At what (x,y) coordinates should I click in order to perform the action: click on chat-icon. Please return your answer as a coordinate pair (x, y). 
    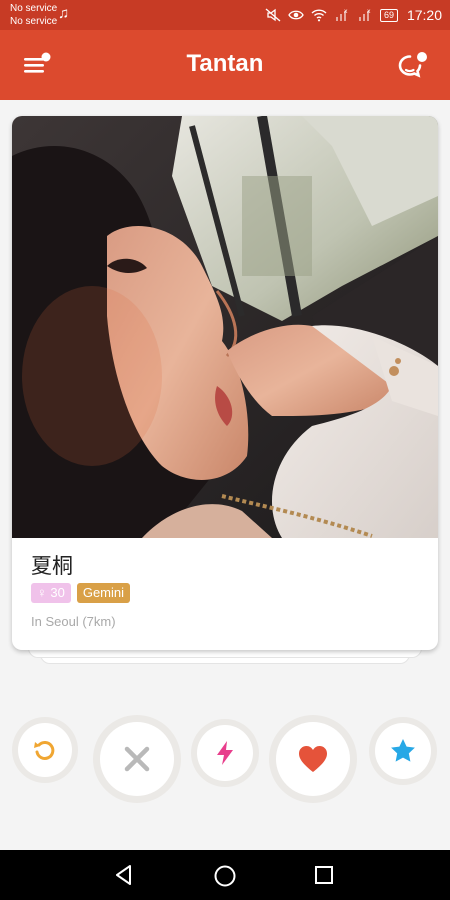
    Looking at the image, I should click on (412, 65).